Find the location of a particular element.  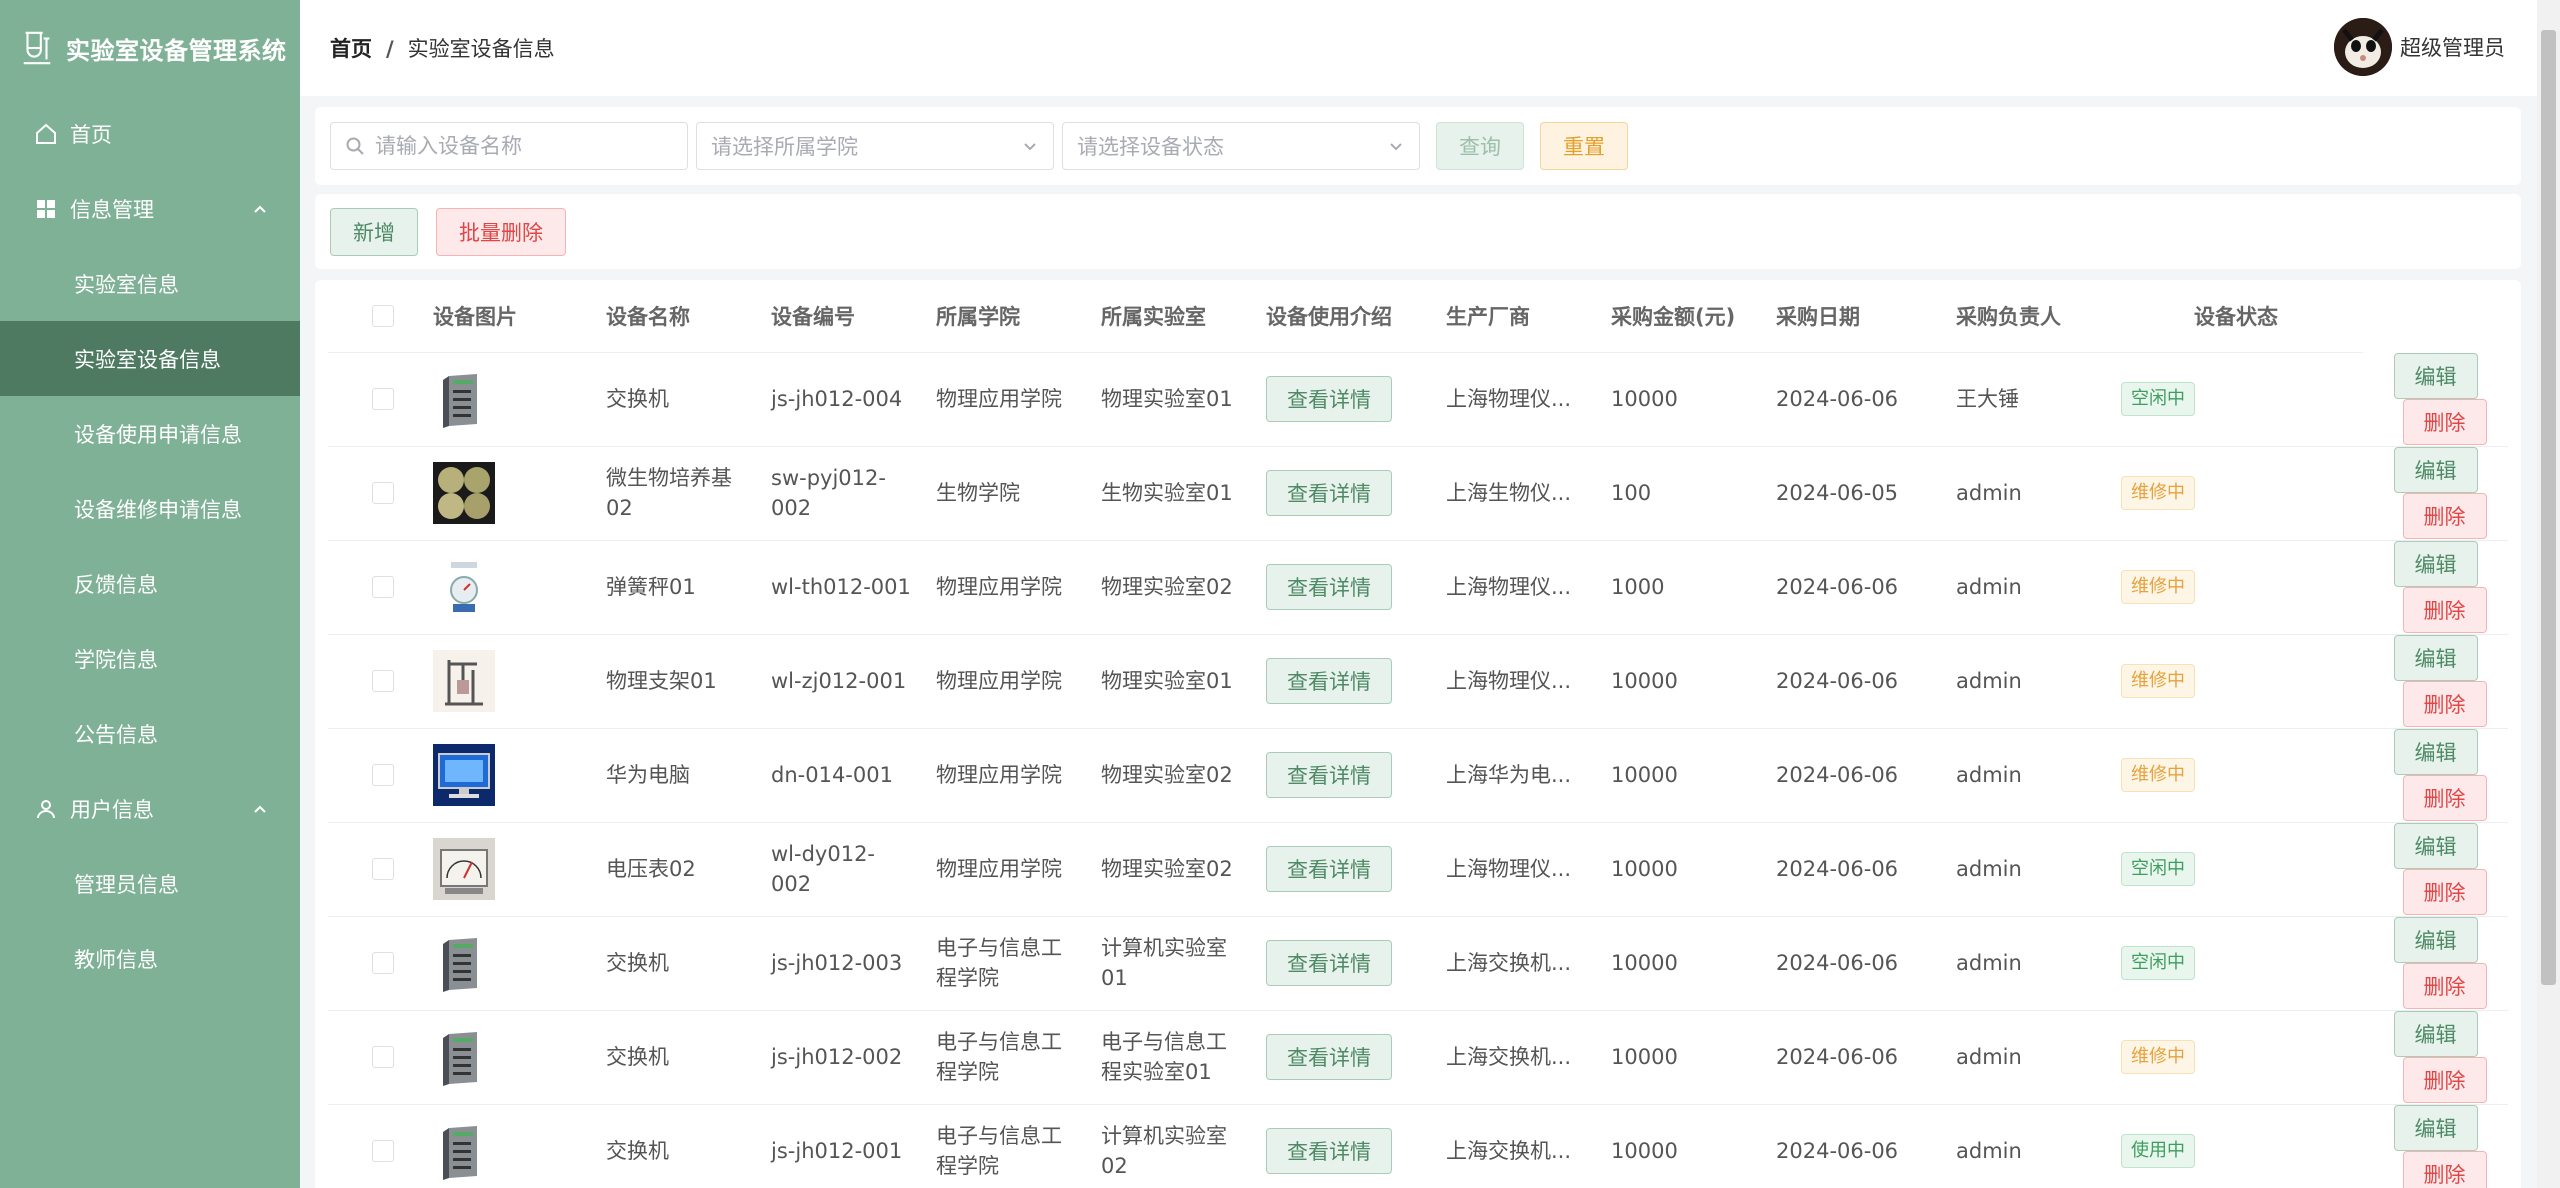

device-name-input is located at coordinates (524, 146).